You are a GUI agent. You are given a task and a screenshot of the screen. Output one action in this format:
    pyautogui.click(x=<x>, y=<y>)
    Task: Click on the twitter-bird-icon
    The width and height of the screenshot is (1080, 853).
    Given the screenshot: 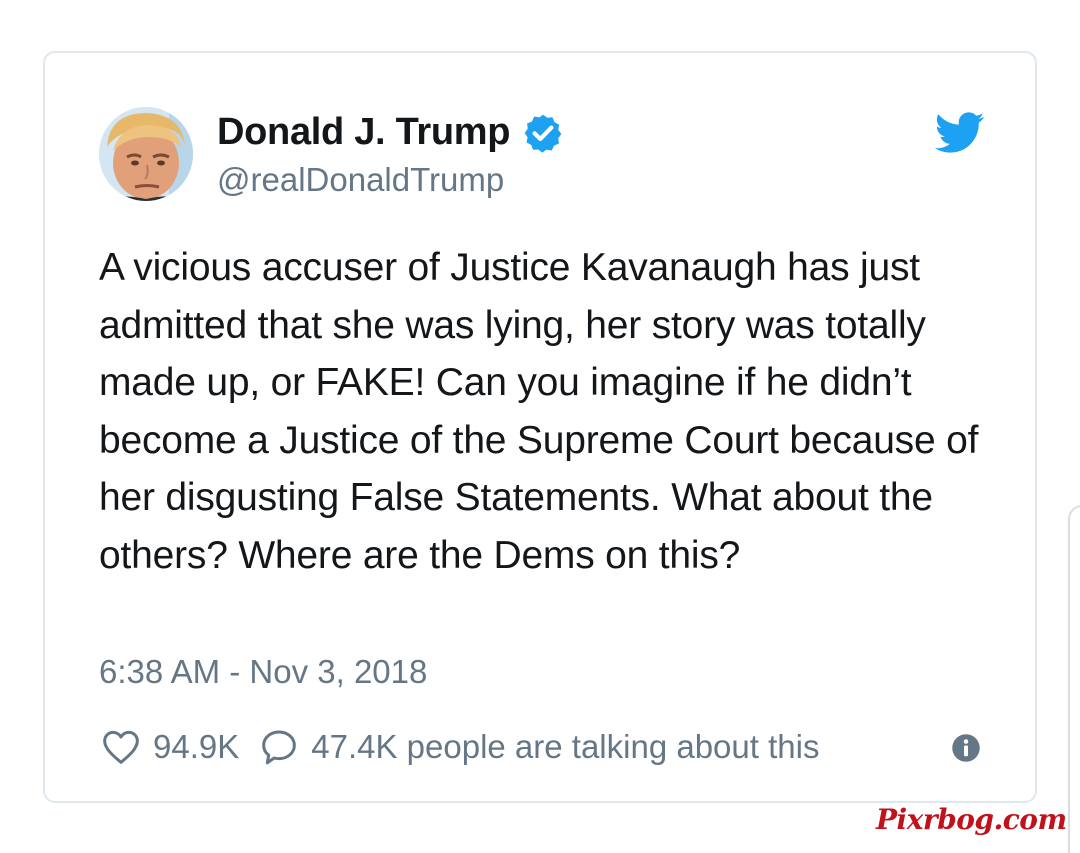 What is the action you would take?
    pyautogui.click(x=959, y=133)
    